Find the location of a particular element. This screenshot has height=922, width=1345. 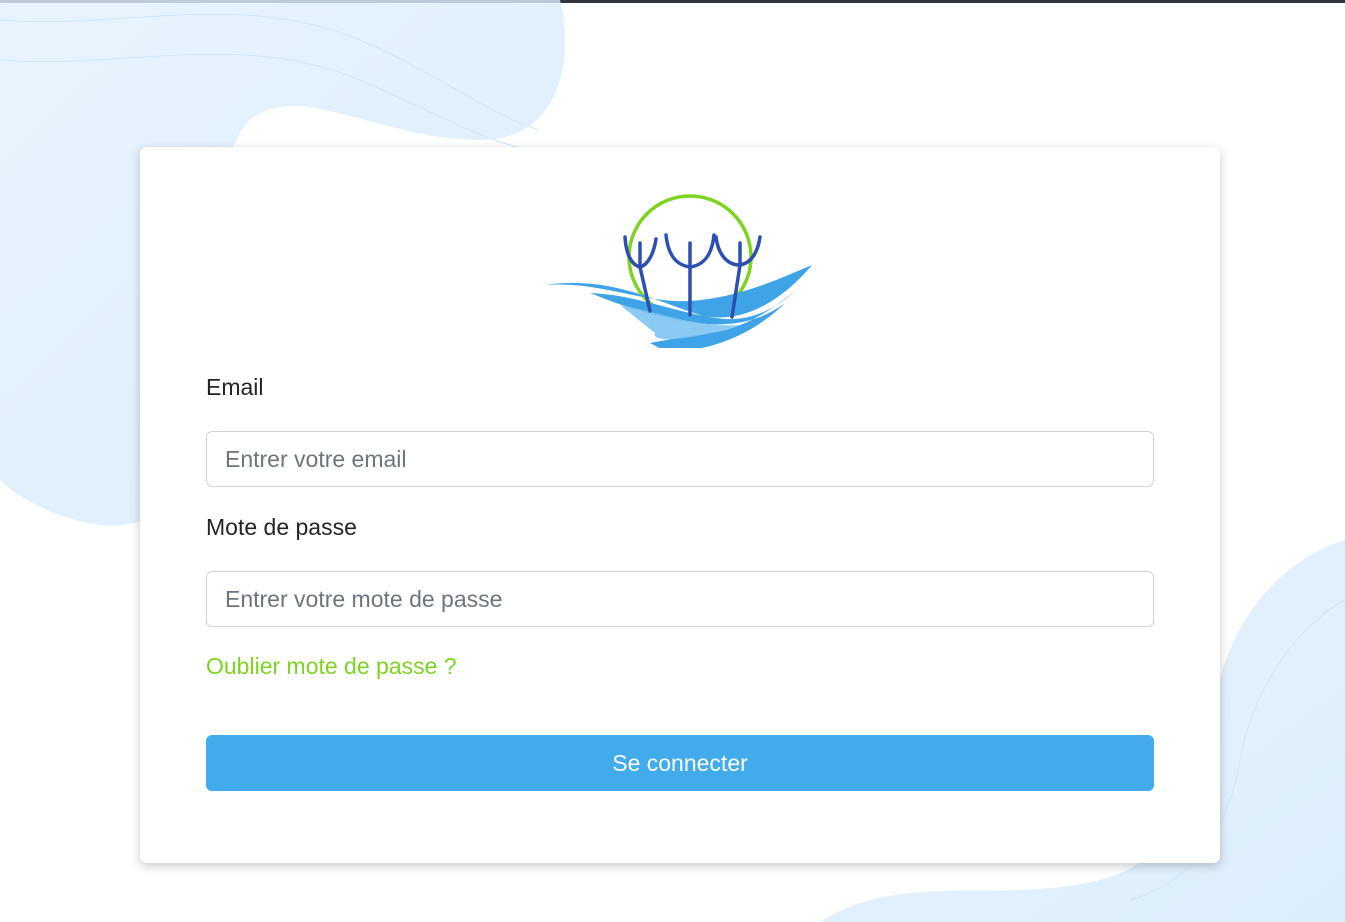

login-button: Se connecter is located at coordinates (680, 763).